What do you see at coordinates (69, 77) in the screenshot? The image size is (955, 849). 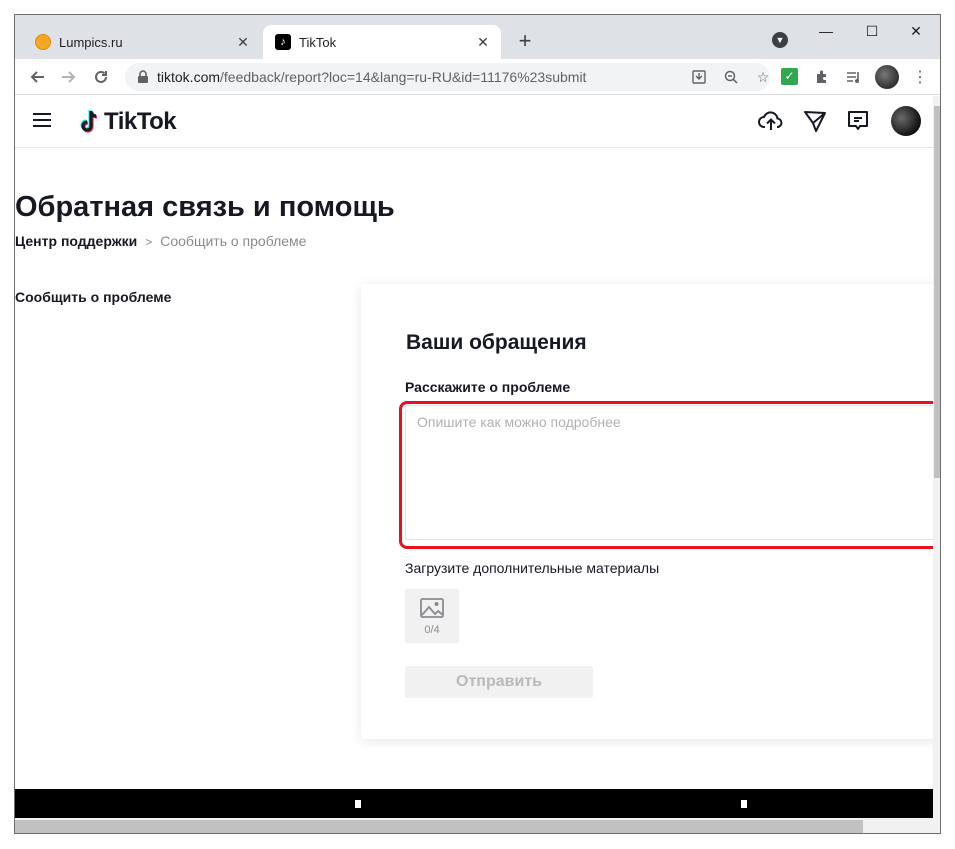 I see `forward-arrow-icon` at bounding box center [69, 77].